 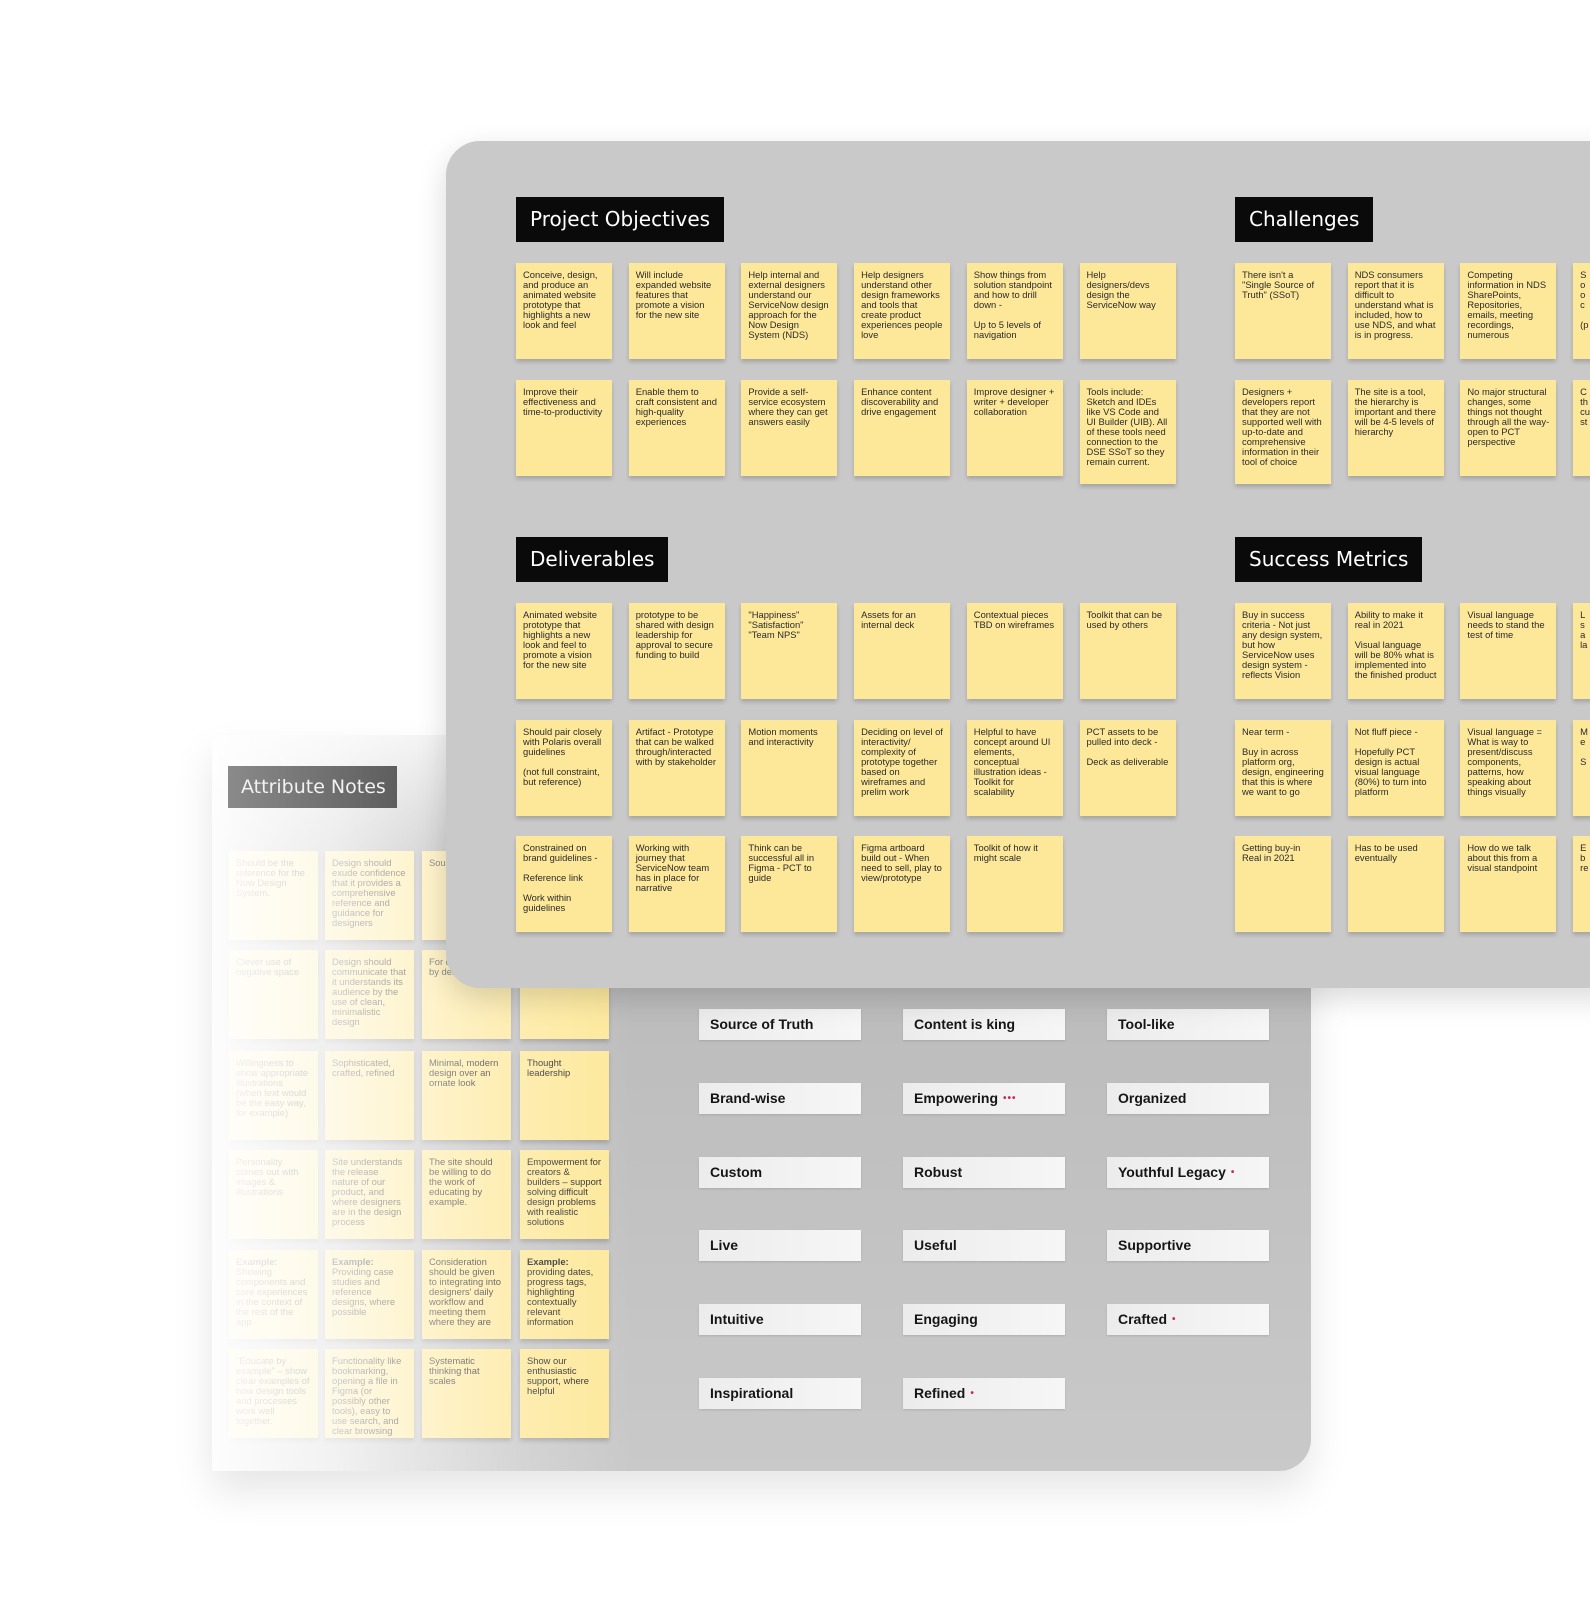 What do you see at coordinates (1172, 1172) in the screenshot?
I see `attribute-label-text: Youthful Legacy` at bounding box center [1172, 1172].